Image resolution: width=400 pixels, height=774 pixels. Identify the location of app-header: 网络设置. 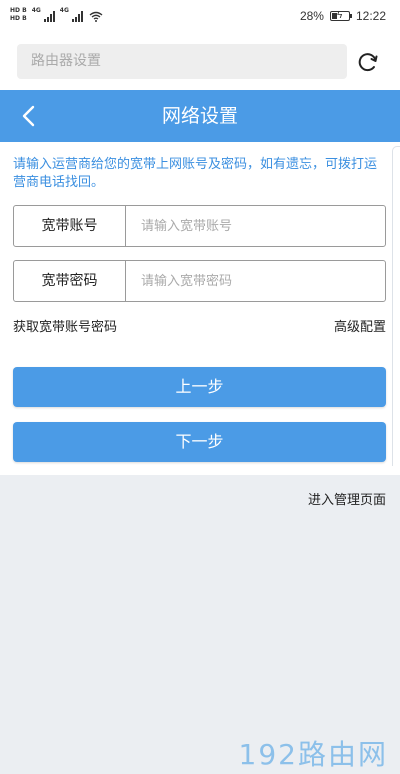
(200, 116).